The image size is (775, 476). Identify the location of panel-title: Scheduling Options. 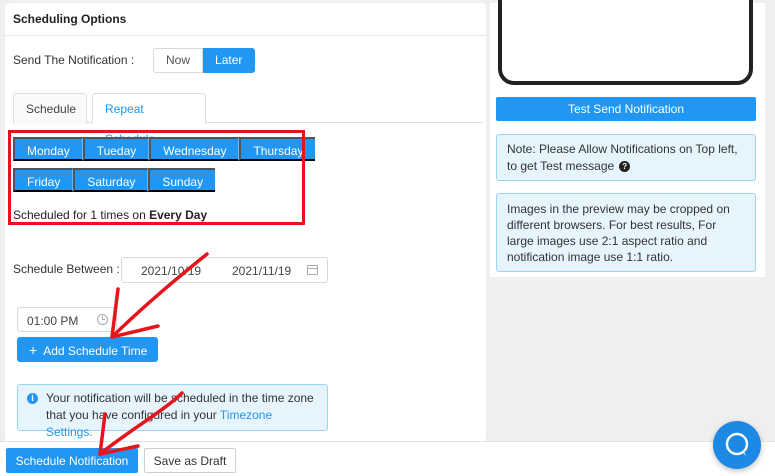
(70, 19).